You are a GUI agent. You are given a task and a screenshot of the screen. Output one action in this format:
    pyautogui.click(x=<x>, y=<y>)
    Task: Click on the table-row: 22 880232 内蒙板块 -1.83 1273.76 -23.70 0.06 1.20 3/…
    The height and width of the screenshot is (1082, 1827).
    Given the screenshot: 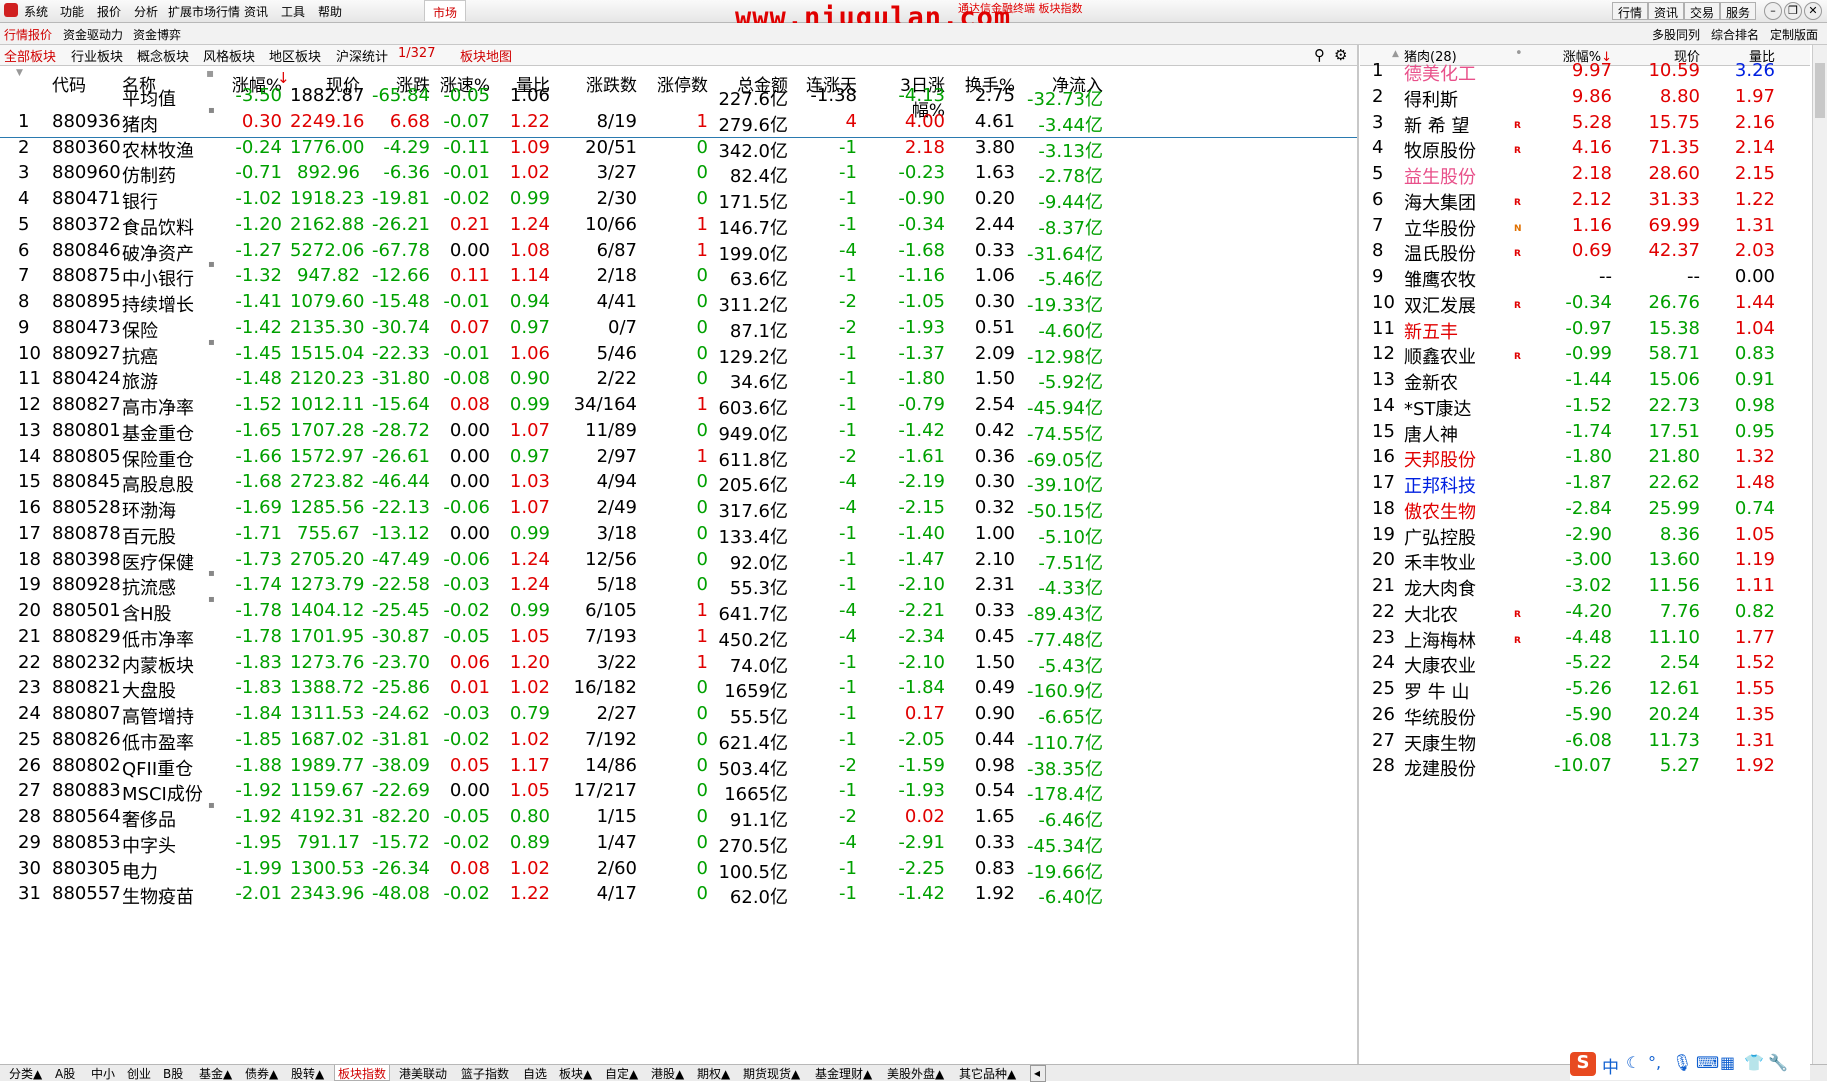 What is the action you would take?
    pyautogui.click(x=678, y=665)
    